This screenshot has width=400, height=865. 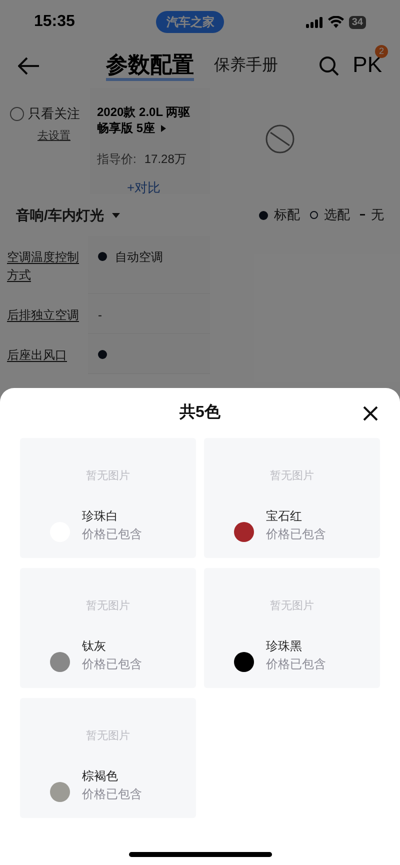 What do you see at coordinates (362, 215) in the screenshot?
I see `dash-icon` at bounding box center [362, 215].